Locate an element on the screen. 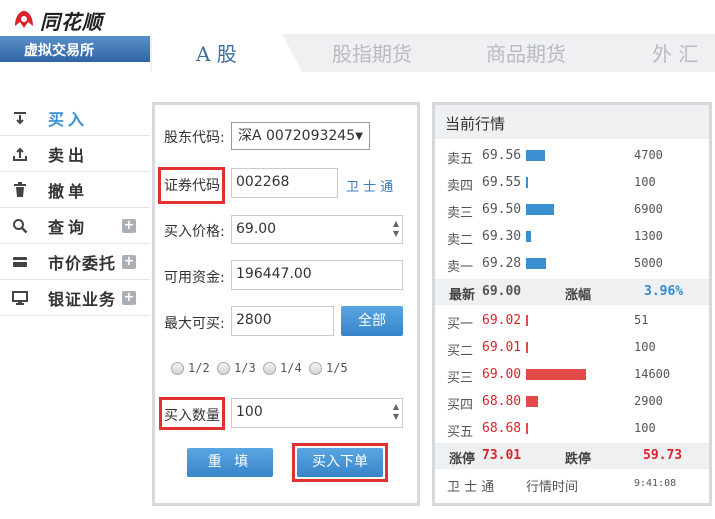 The height and width of the screenshot is (519, 715). sidebar-item-bank-securities: 银证业务 + is located at coordinates (75, 298).